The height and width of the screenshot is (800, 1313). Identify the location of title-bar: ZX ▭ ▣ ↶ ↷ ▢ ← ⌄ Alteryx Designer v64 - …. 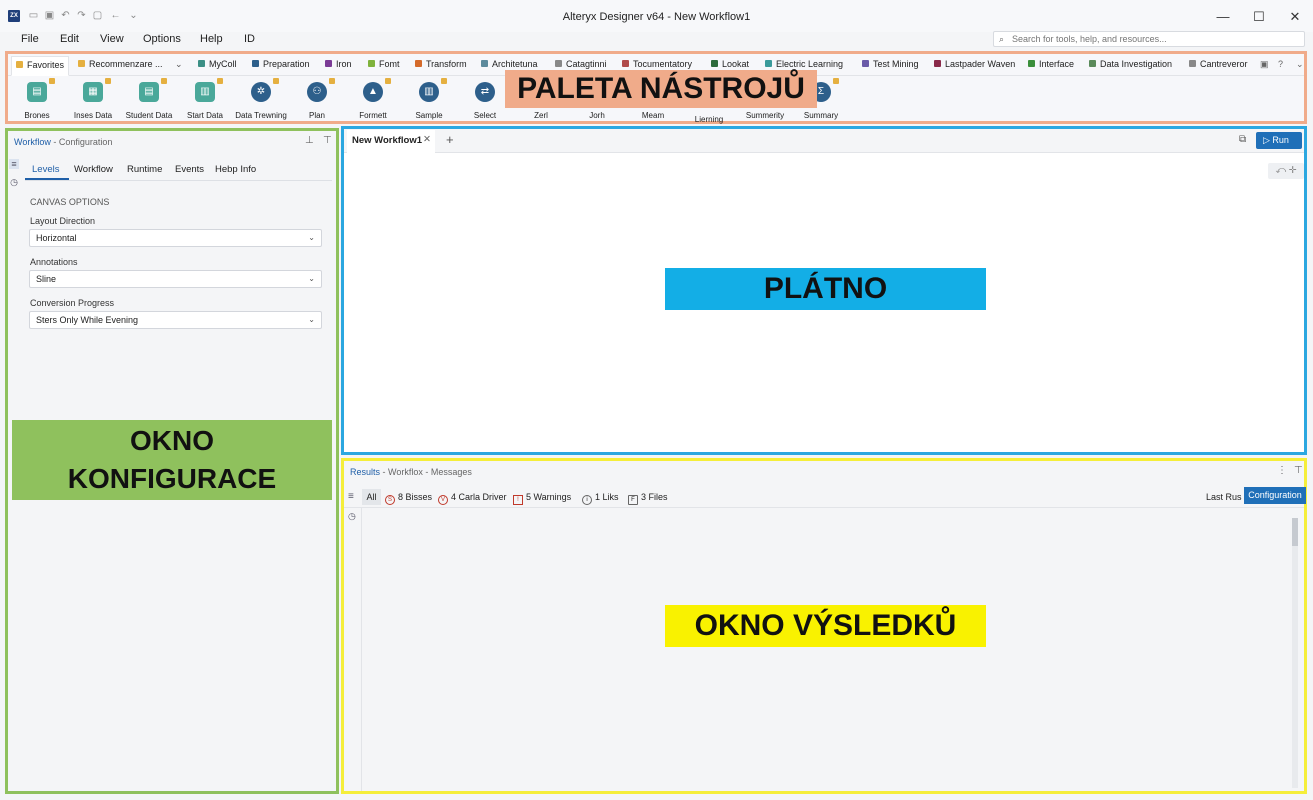
(656, 16).